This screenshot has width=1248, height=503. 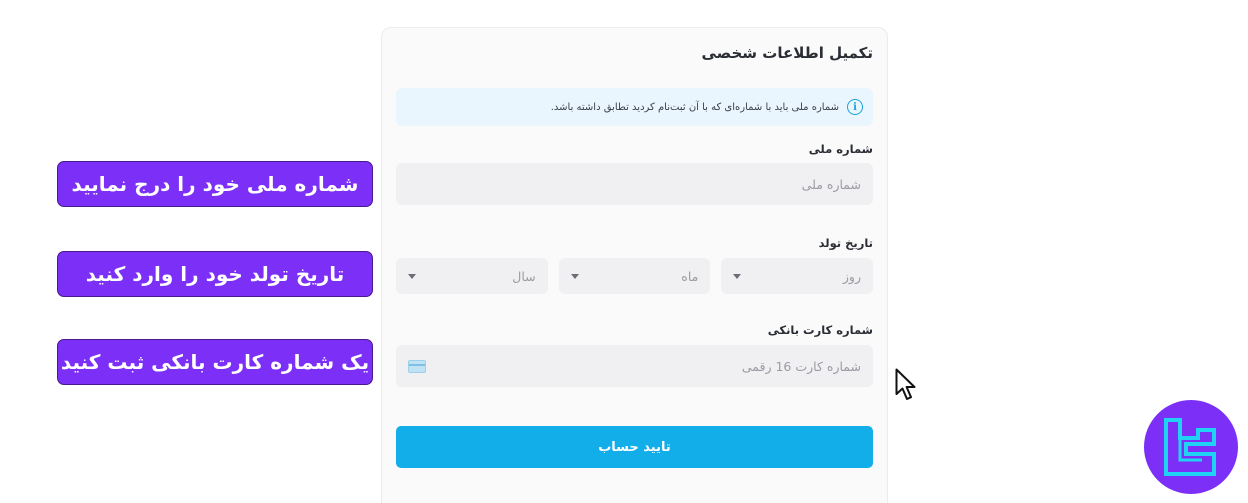 I want to click on form-title: تکمیل اطلاعات شخصی, so click(x=787, y=53).